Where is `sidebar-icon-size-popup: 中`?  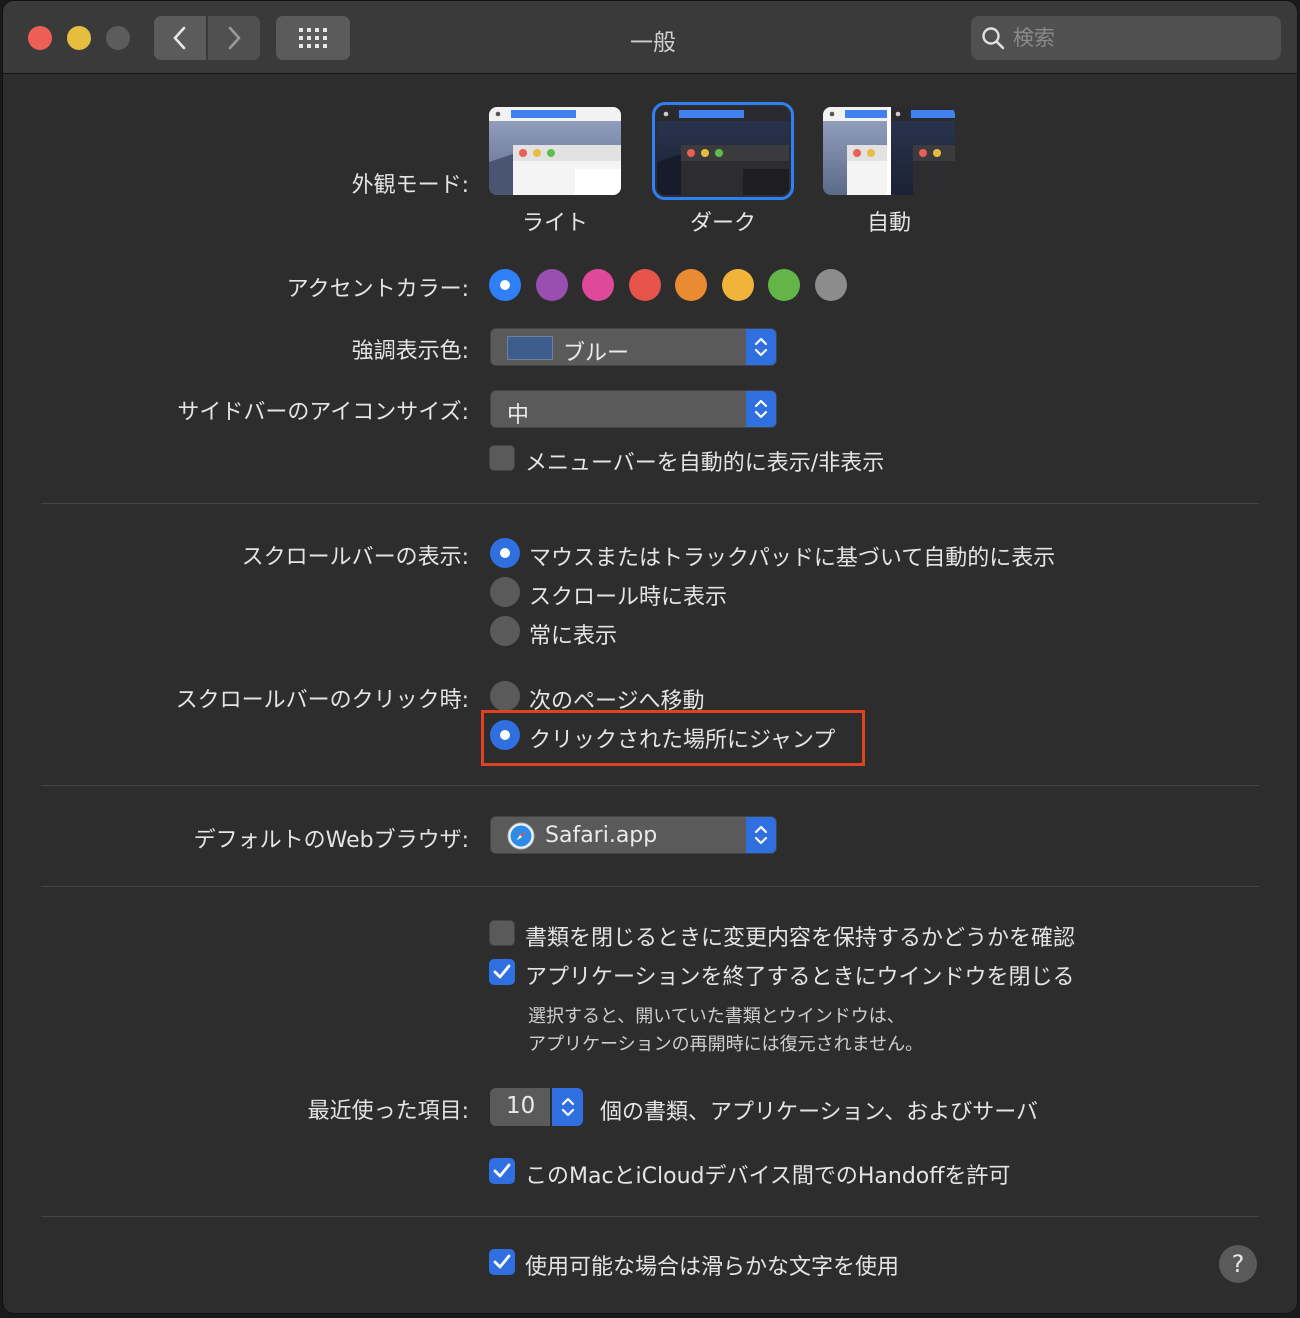 sidebar-icon-size-popup: 中 is located at coordinates (633, 409).